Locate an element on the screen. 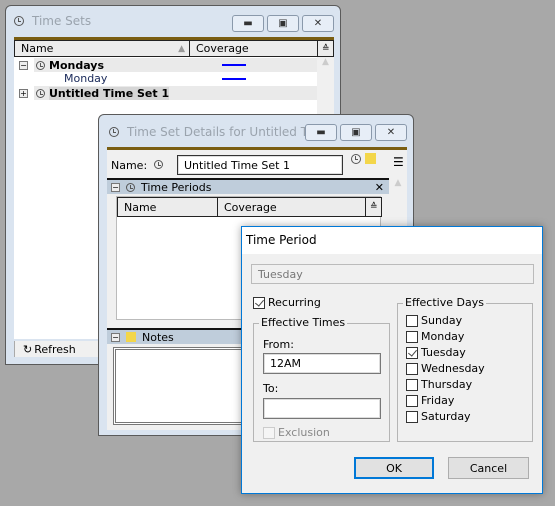  to-label: To: is located at coordinates (271, 388).